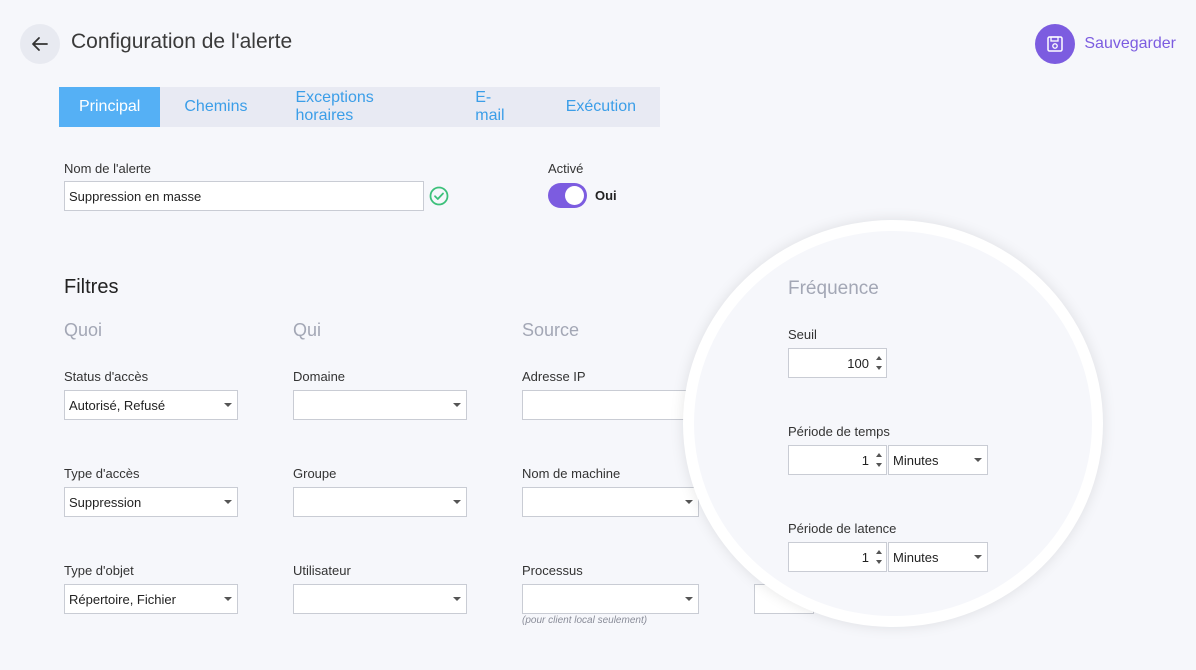 This screenshot has width=1196, height=670. I want to click on nom-machine-select, so click(610, 502).